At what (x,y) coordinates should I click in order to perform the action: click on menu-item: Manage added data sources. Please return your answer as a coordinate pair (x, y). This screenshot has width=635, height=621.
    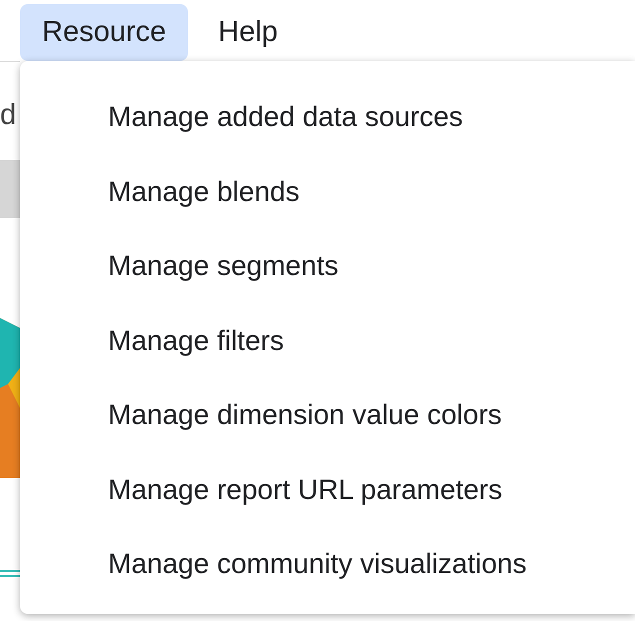
    Looking at the image, I should click on (327, 117).